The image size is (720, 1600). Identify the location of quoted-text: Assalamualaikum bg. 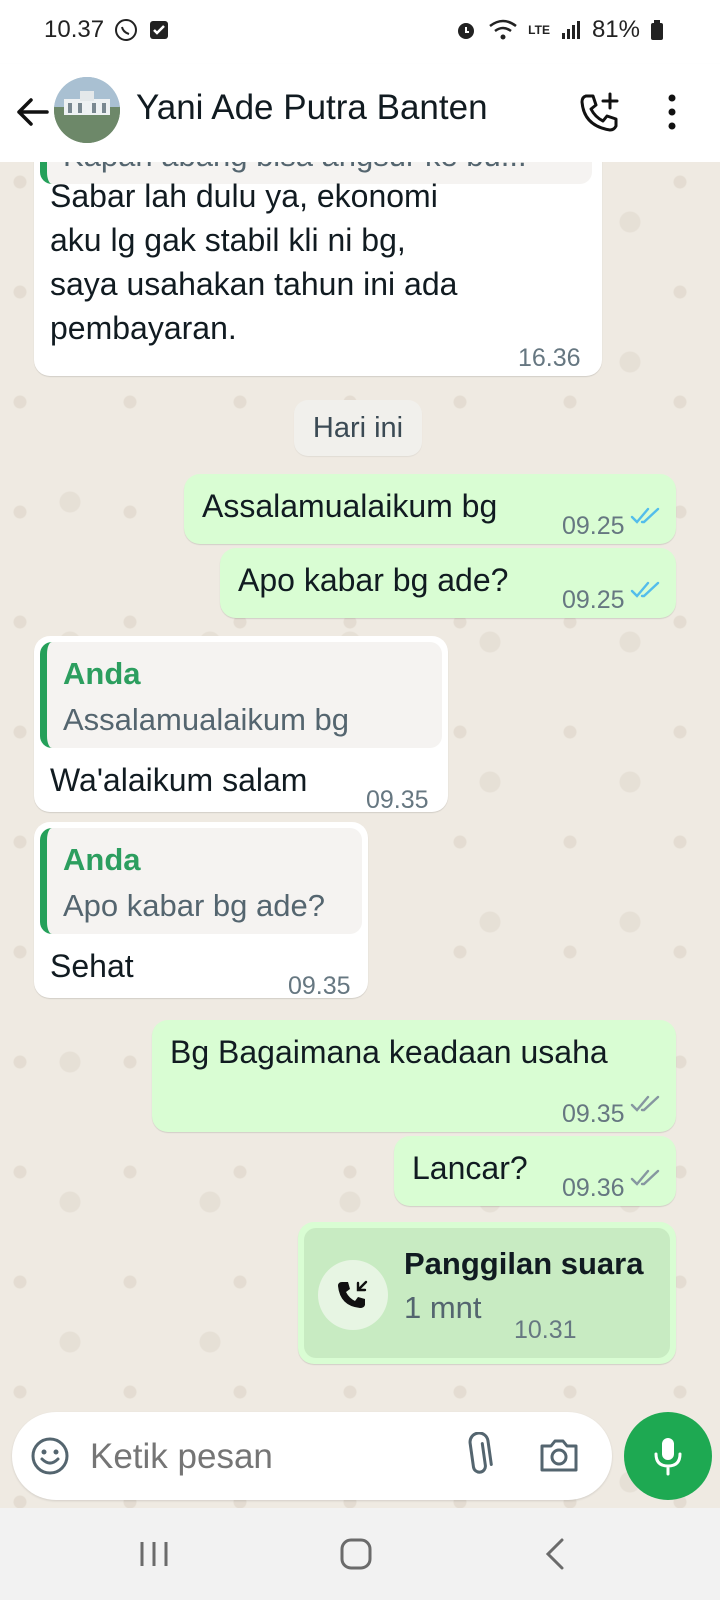
(206, 719).